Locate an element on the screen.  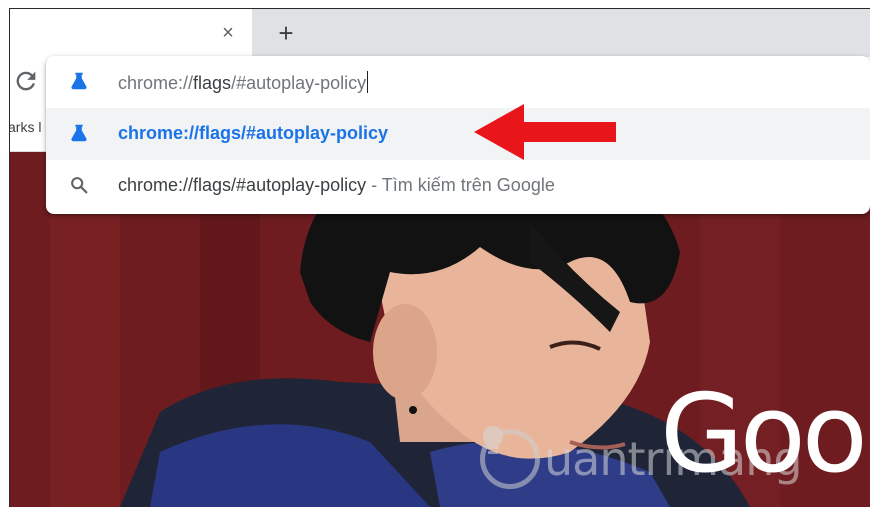
text-caret is located at coordinates (368, 82).